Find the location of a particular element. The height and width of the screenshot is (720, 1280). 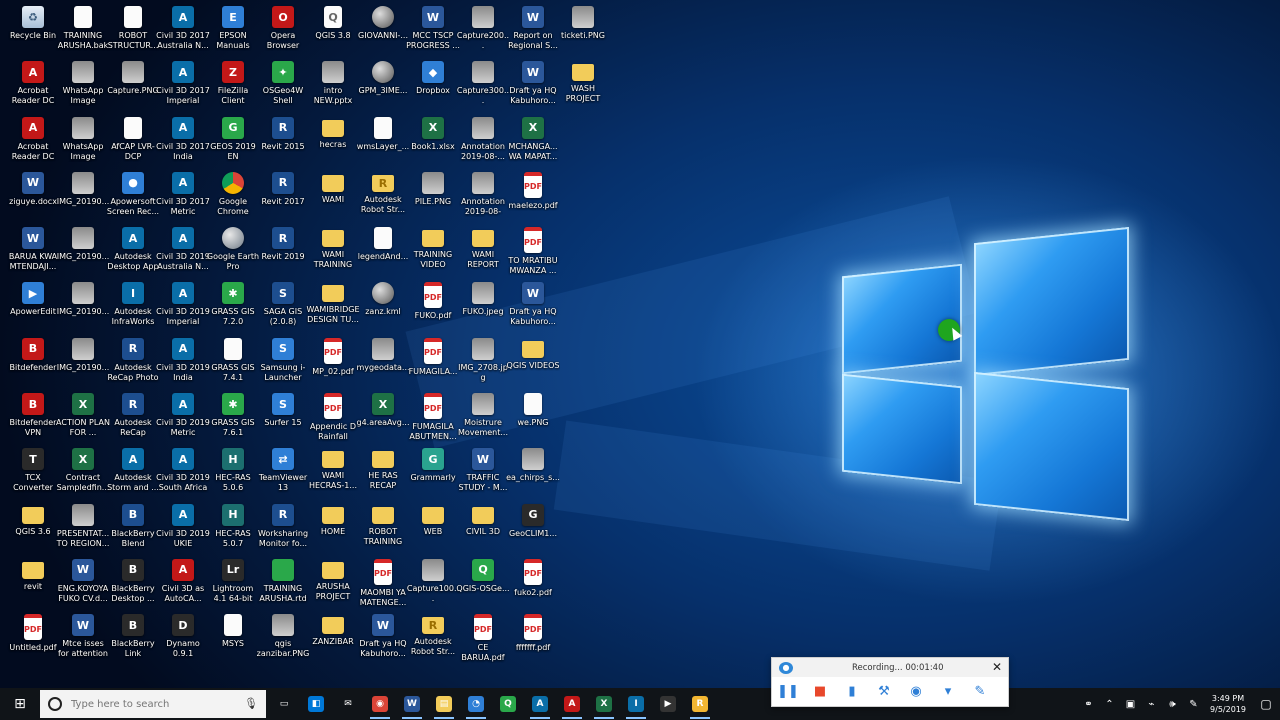

desktop-icon: ▶ ApowerEdit is located at coordinates (33, 308).